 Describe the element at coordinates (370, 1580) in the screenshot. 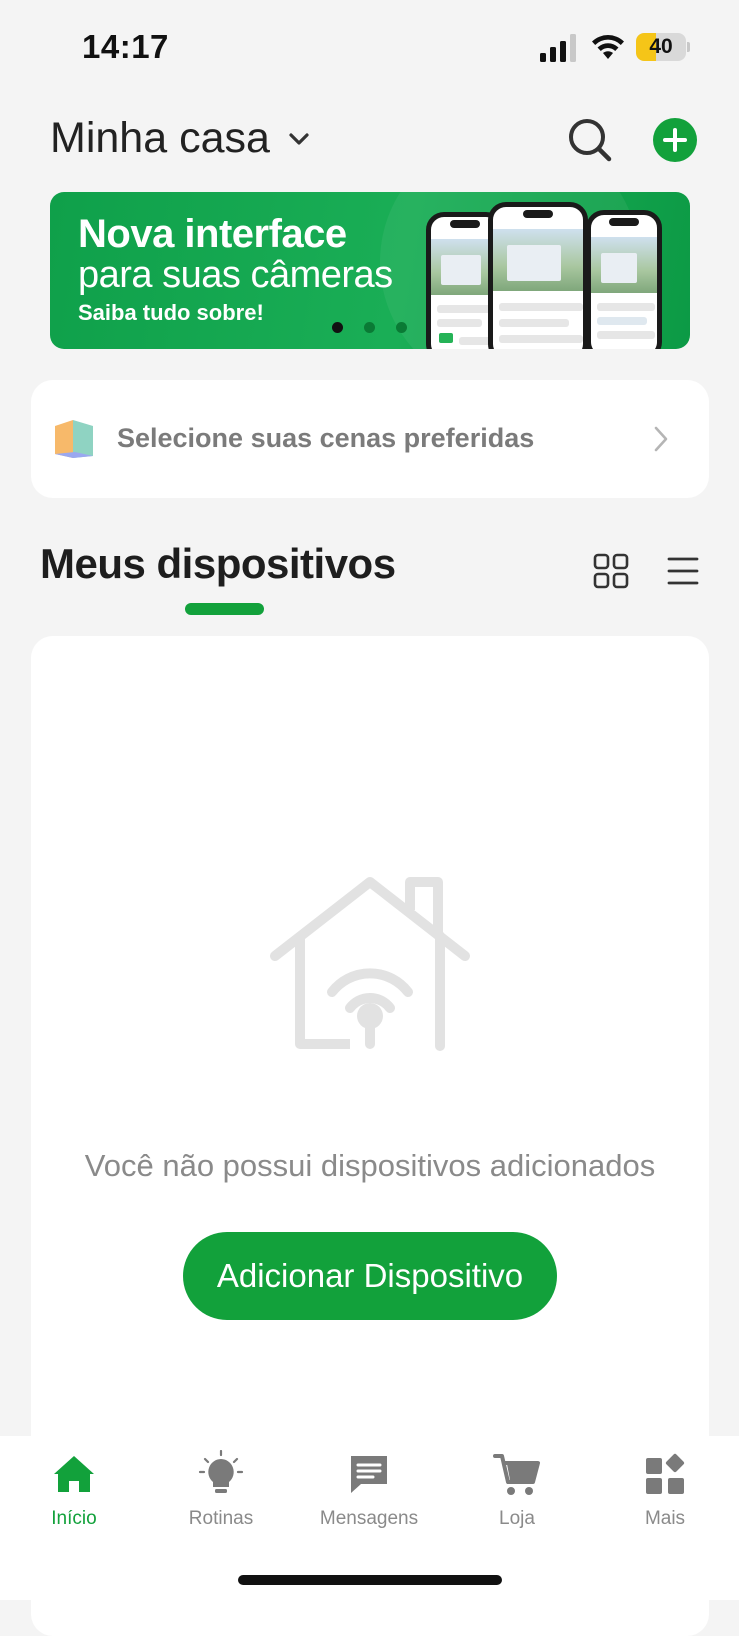

I see `home-indicator` at that location.